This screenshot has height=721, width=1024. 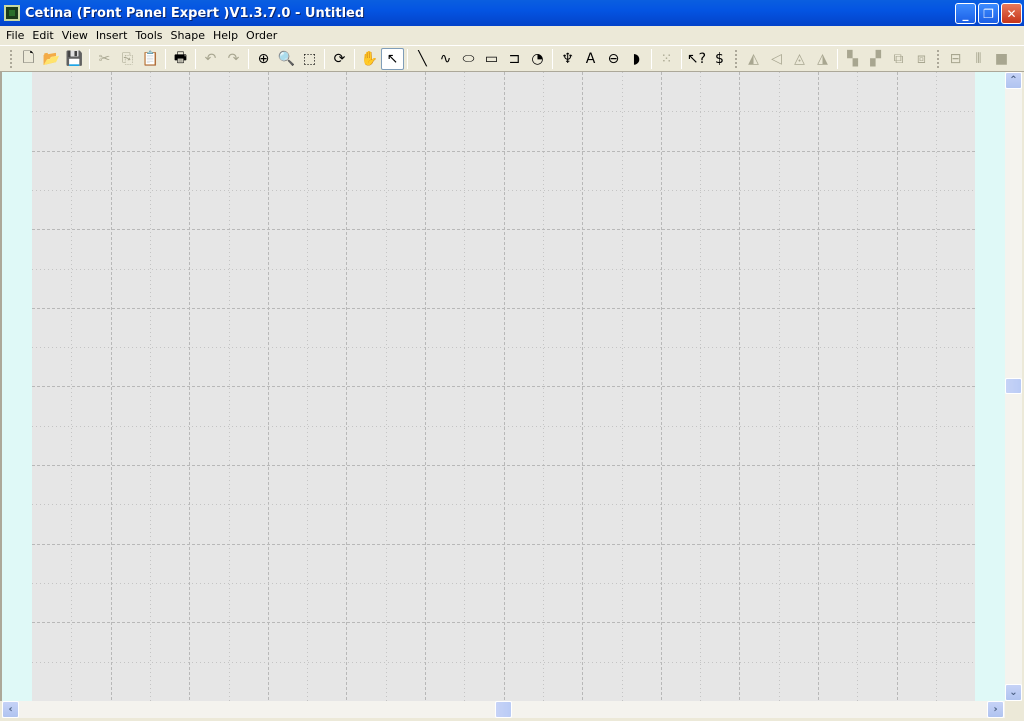 I want to click on connector-button: ⊖, so click(x=613, y=59).